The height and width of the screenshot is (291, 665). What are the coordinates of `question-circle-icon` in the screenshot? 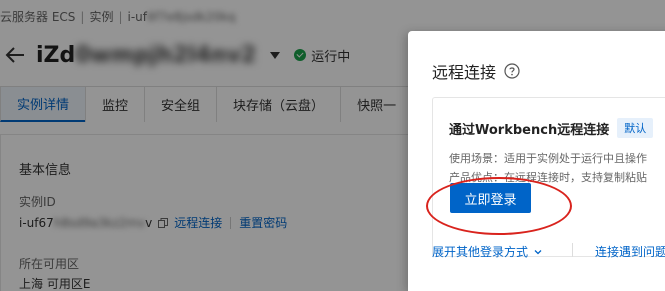 It's located at (512, 71).